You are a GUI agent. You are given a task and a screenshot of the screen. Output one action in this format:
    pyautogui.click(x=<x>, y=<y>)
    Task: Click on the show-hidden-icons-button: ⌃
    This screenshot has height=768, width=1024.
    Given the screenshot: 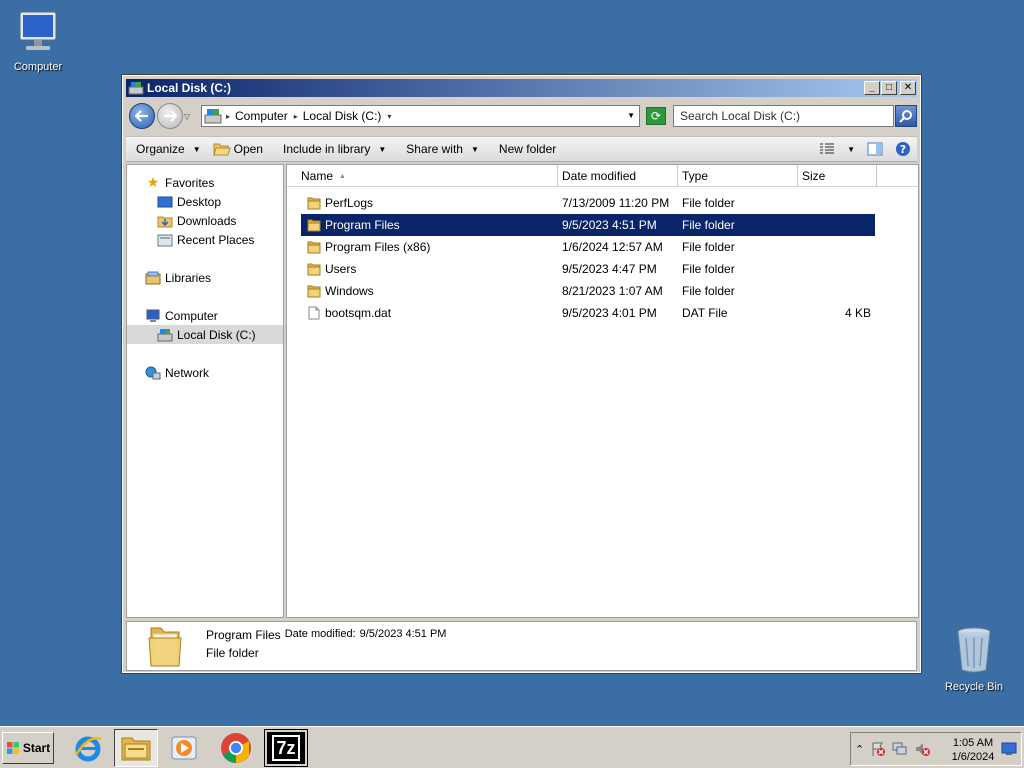 What is the action you would take?
    pyautogui.click(x=859, y=749)
    